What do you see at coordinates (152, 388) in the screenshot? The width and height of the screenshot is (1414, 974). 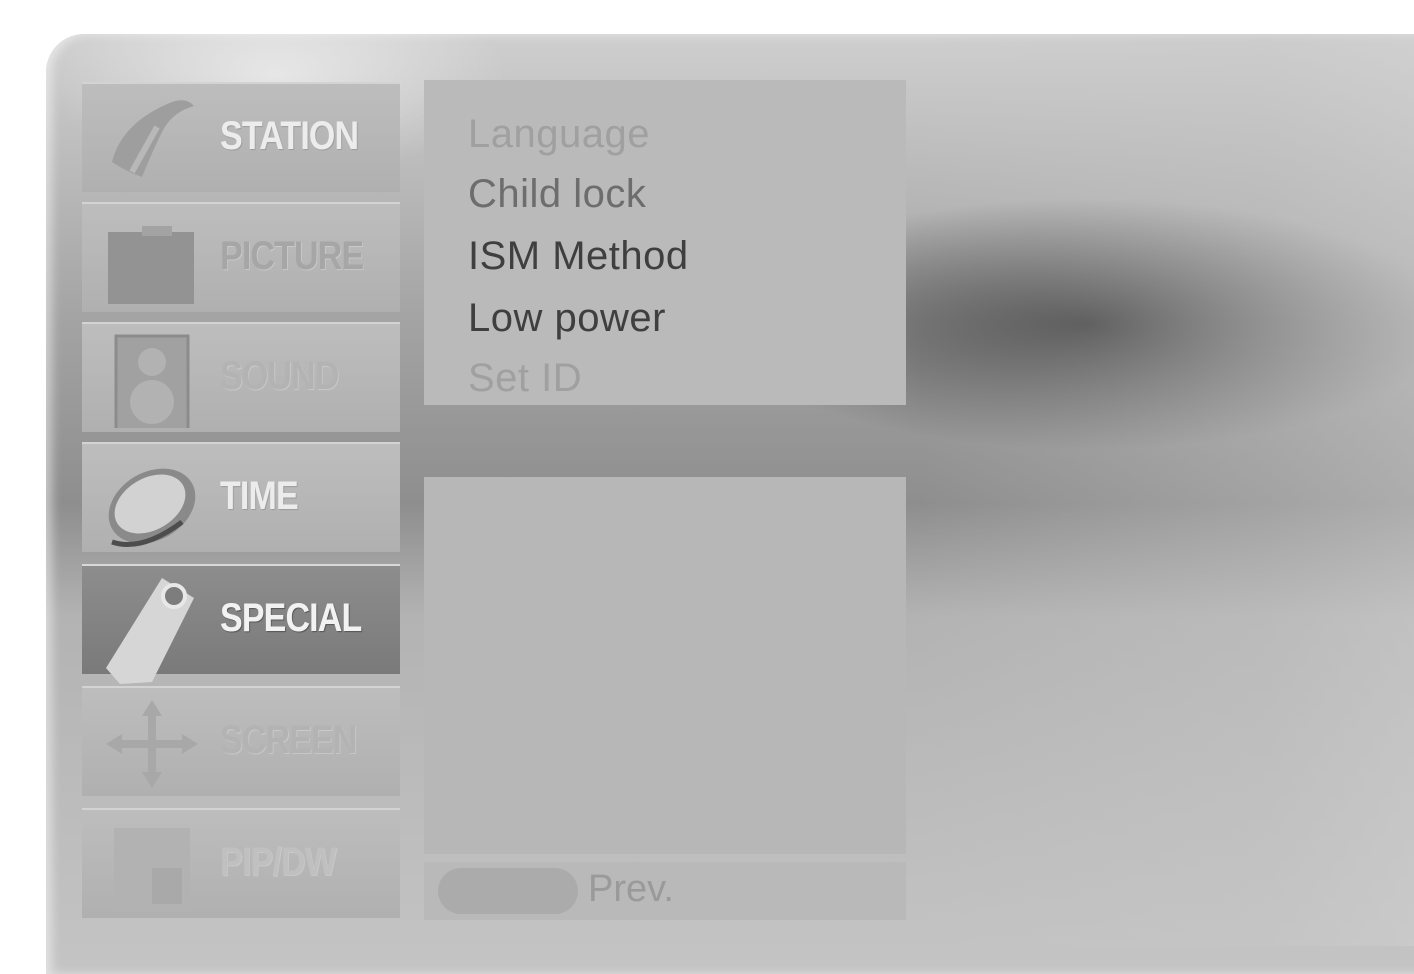 I see `speaker-icon` at bounding box center [152, 388].